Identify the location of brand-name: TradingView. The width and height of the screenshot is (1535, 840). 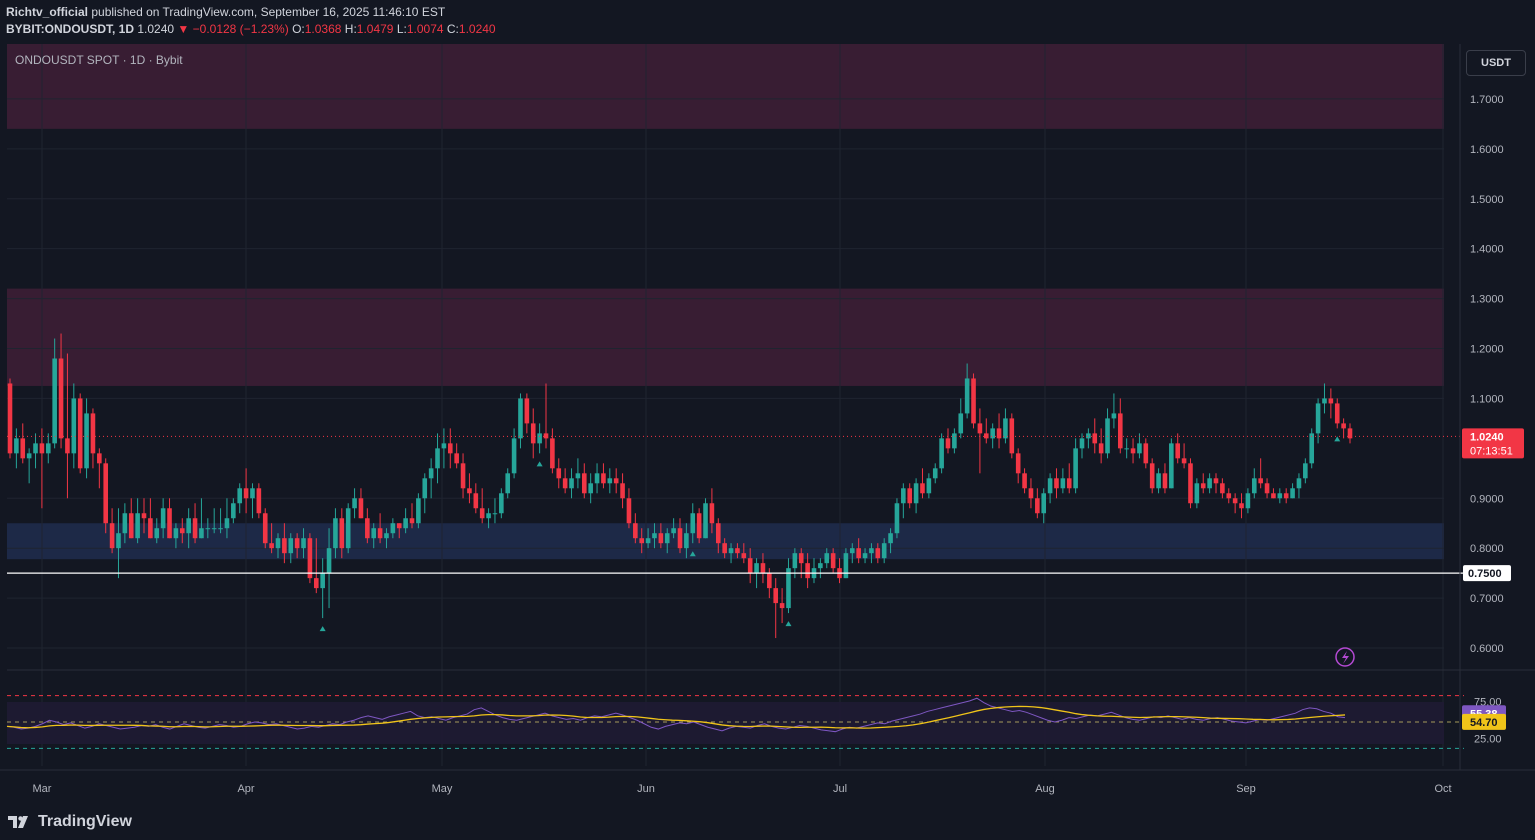
(85, 821).